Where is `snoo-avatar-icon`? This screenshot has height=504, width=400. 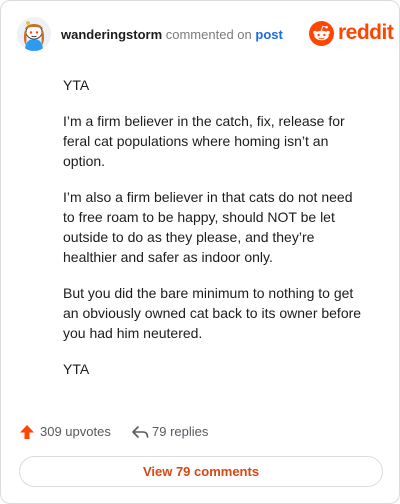
snoo-avatar-icon is located at coordinates (34, 34).